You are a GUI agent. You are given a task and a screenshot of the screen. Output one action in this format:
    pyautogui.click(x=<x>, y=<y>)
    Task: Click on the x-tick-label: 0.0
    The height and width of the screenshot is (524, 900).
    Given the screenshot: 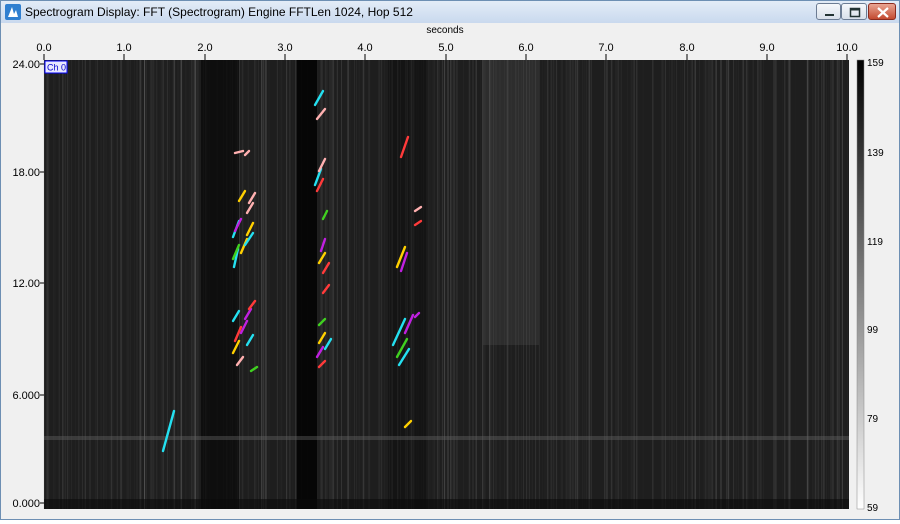 What is the action you would take?
    pyautogui.click(x=43, y=48)
    